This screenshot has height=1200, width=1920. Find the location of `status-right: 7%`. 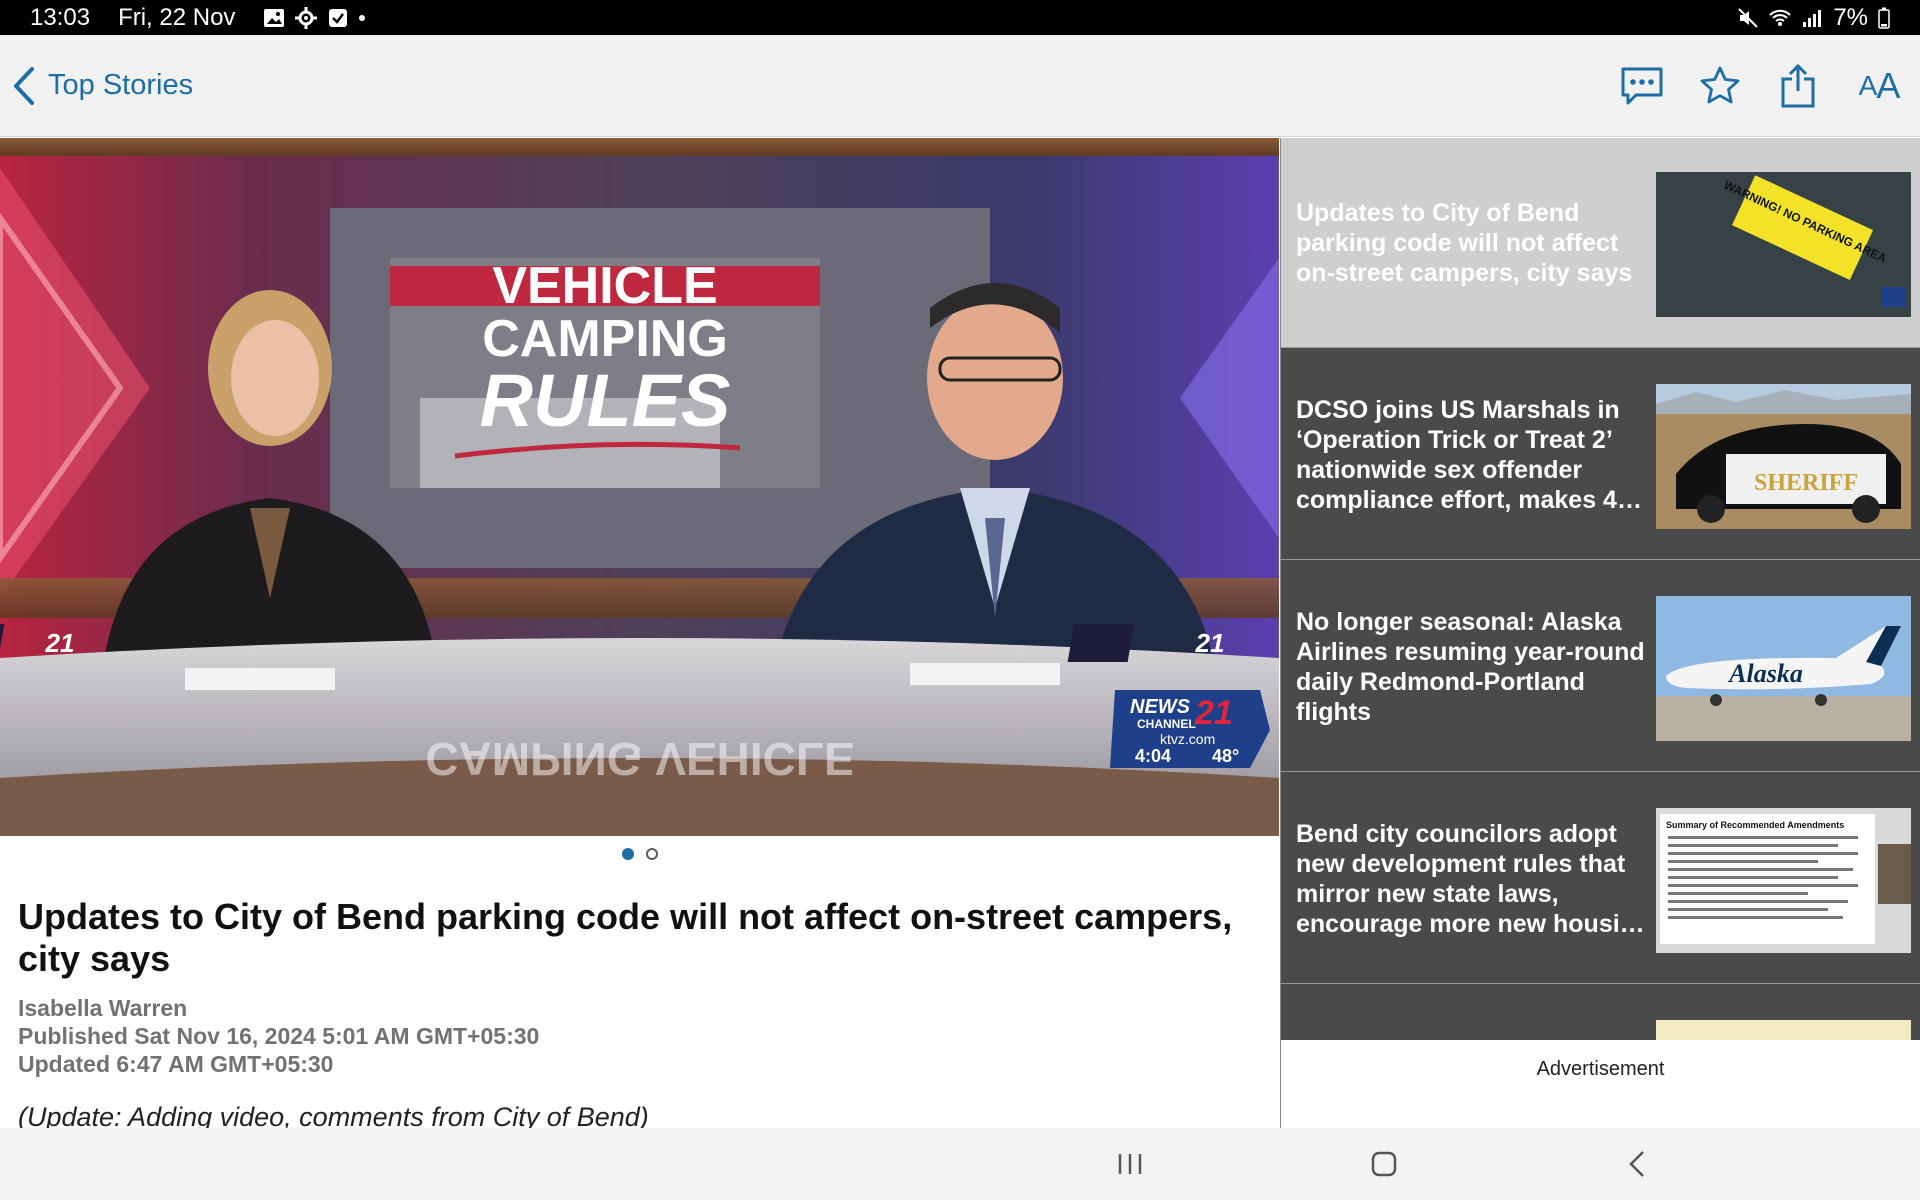

status-right: 7% is located at coordinates (1813, 18).